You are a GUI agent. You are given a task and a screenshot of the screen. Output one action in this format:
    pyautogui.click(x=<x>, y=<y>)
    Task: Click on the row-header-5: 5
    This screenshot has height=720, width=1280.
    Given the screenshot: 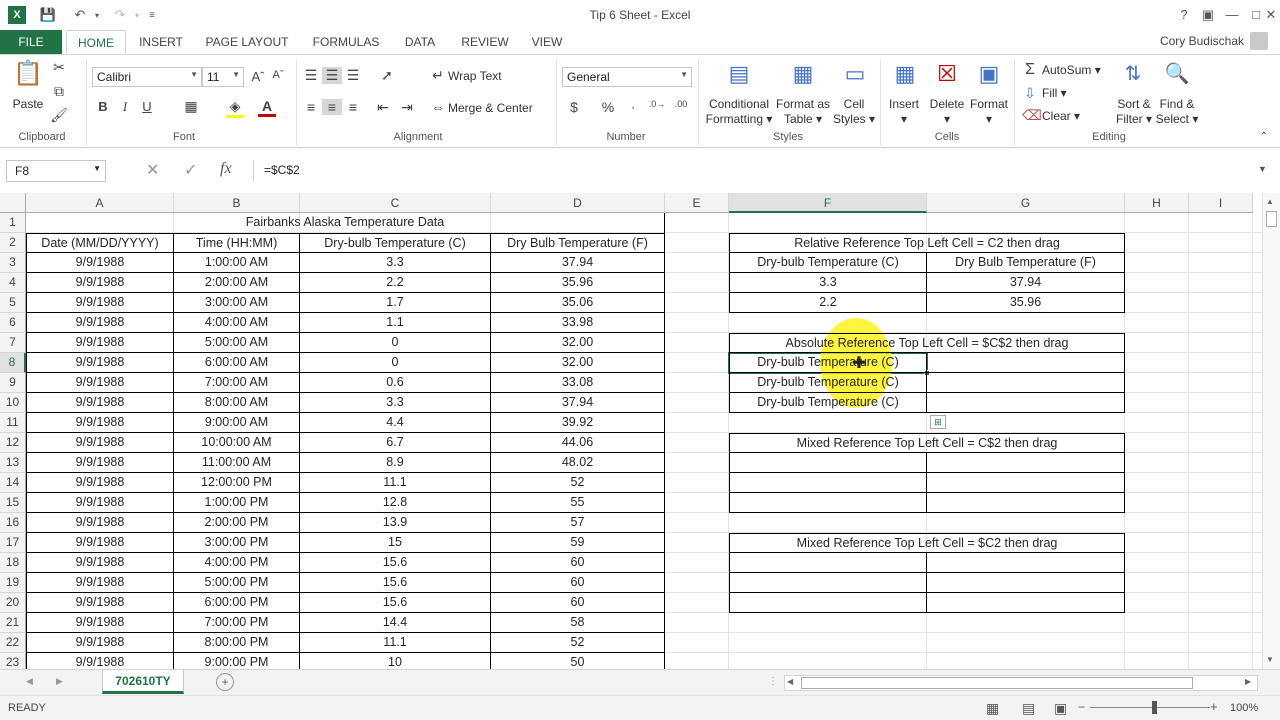 What is the action you would take?
    pyautogui.click(x=13, y=303)
    